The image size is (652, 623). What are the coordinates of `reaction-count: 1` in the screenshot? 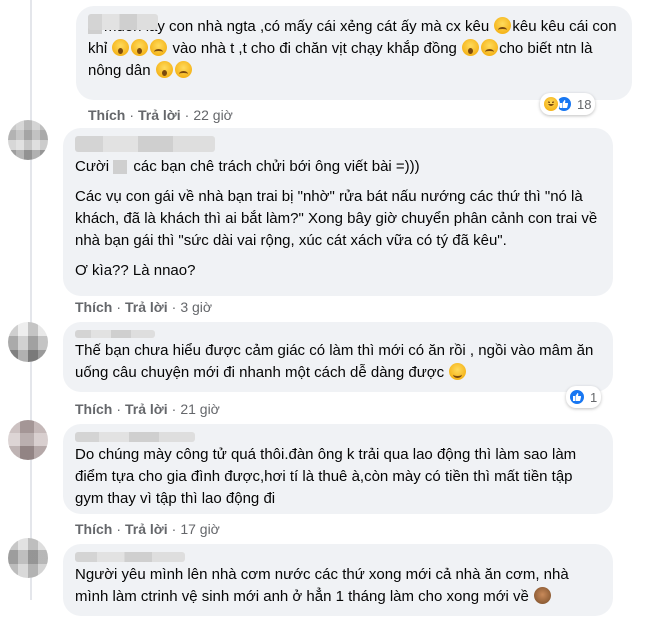 It's located at (594, 397).